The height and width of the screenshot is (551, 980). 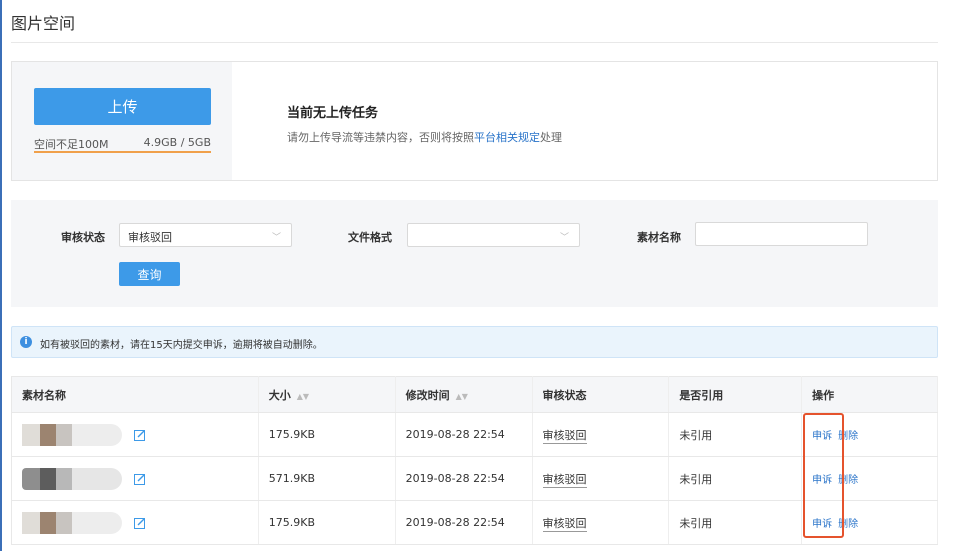 What do you see at coordinates (735, 394) in the screenshot?
I see `col-referenced: 是否引用` at bounding box center [735, 394].